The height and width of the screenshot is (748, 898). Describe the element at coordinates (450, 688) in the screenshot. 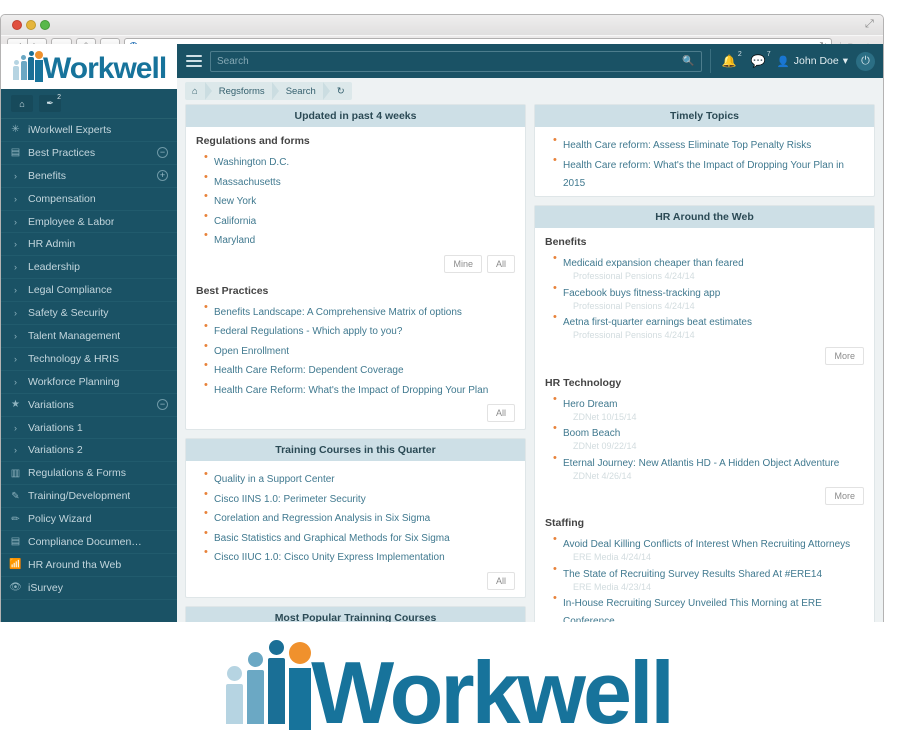

I see `iworkwell-logo-large-icon: Workwell` at that location.